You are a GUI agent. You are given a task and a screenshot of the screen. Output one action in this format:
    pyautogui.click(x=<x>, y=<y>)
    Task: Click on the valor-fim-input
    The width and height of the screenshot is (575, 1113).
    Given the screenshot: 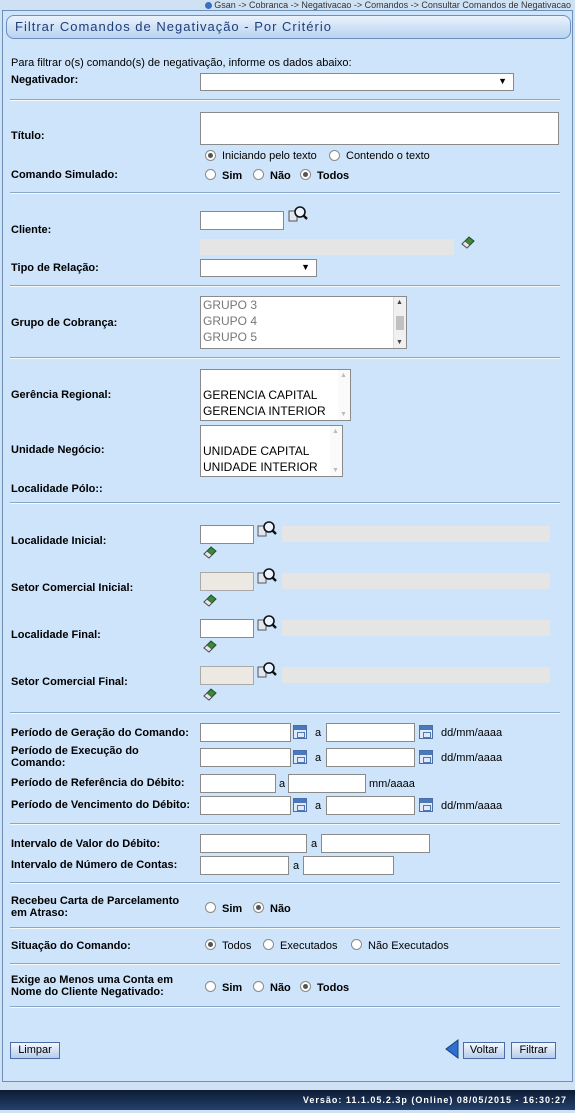 What is the action you would take?
    pyautogui.click(x=375, y=843)
    